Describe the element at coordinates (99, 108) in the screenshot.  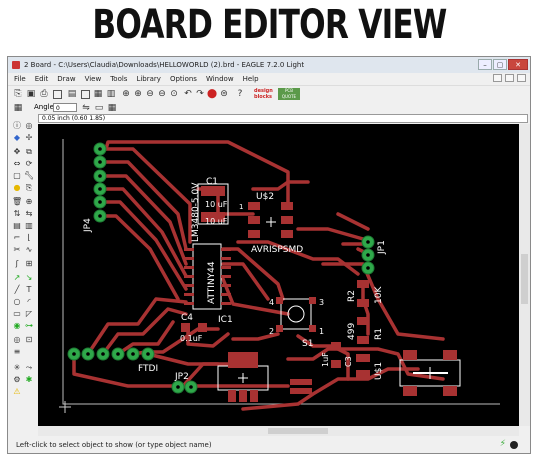
I see `text-icon: ▭` at that location.